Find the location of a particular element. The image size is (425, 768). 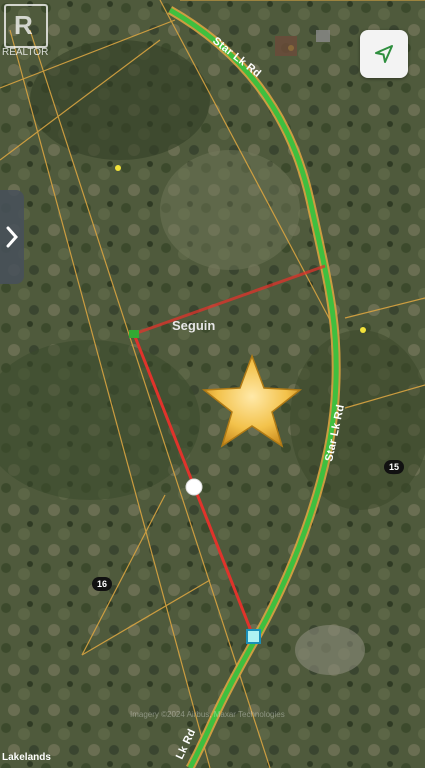

area-label: Seguin is located at coordinates (193, 325).